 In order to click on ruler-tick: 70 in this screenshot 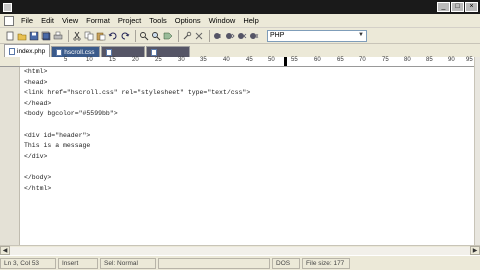, I will do `click(362, 60)`.